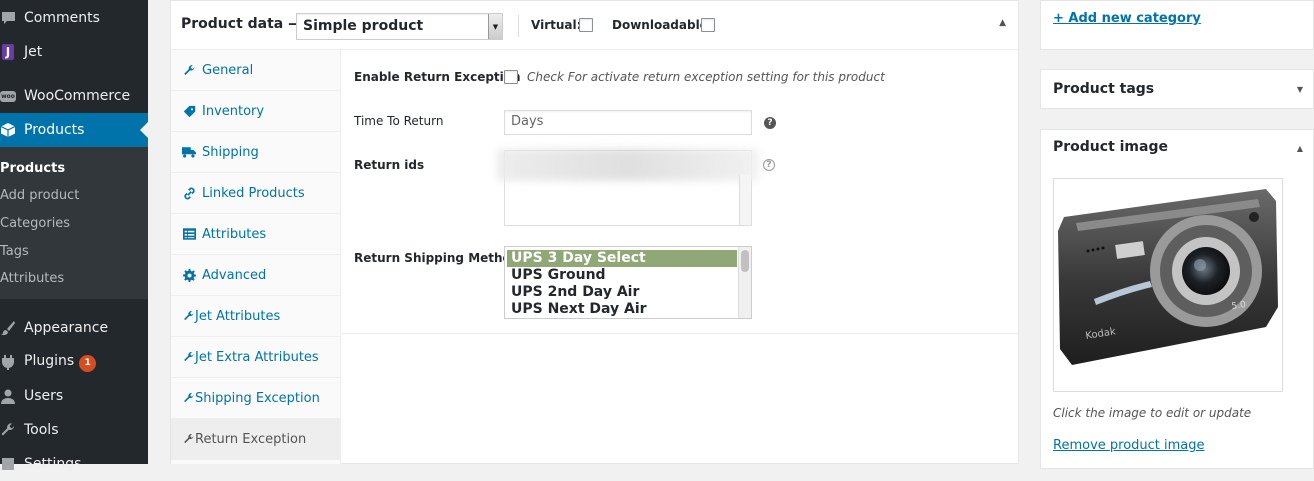 This screenshot has width=1314, height=481. What do you see at coordinates (622, 292) in the screenshot?
I see `shipping-option: UPS 2nd Day Air` at bounding box center [622, 292].